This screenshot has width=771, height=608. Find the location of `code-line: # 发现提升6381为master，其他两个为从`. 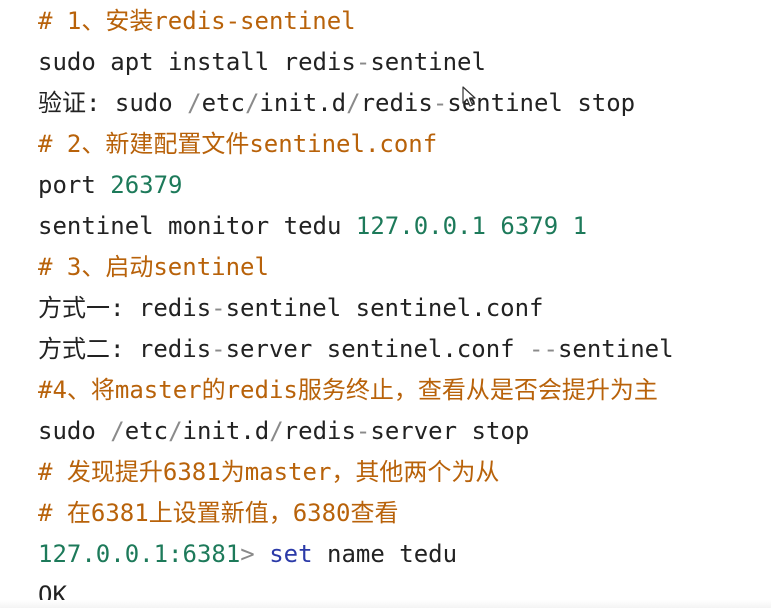

code-line: # 发现提升6381为master，其他两个为从 is located at coordinates (268, 472).